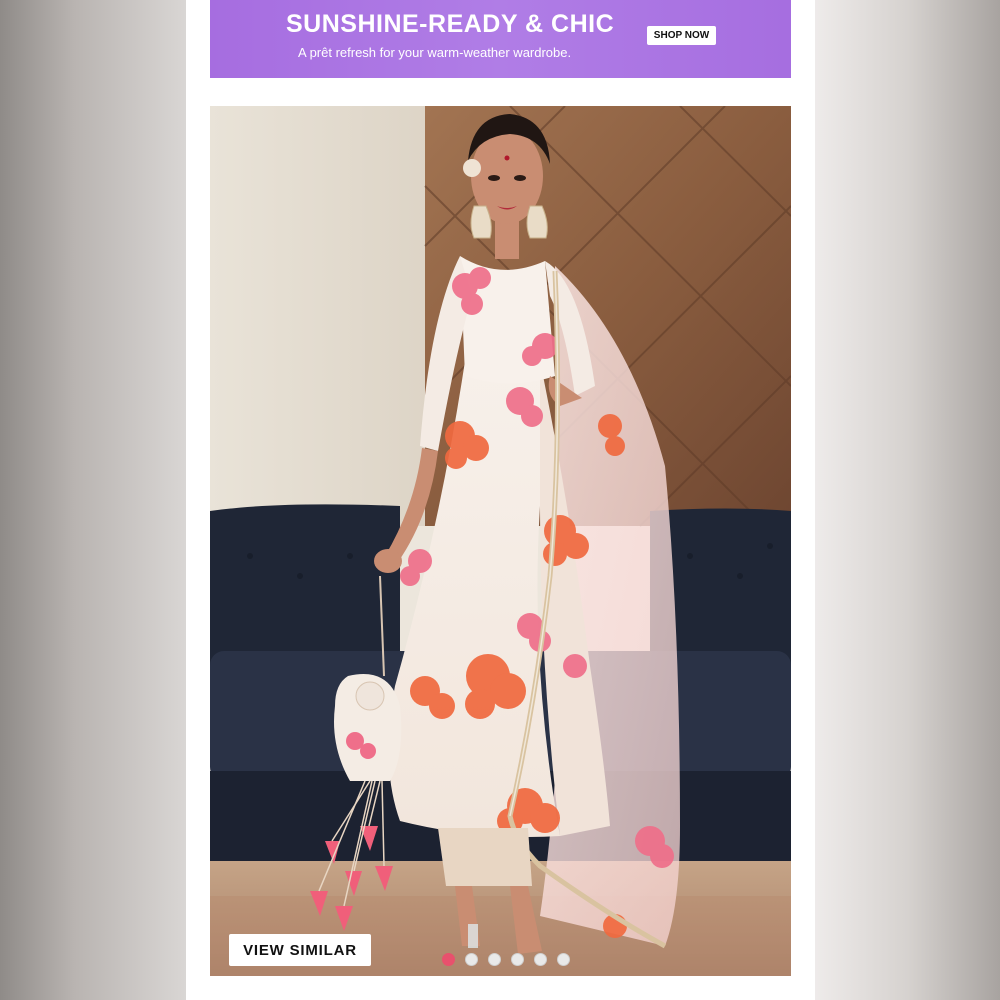  What do you see at coordinates (300, 950) in the screenshot?
I see `view-similar-button: VIEW SIMILAR` at bounding box center [300, 950].